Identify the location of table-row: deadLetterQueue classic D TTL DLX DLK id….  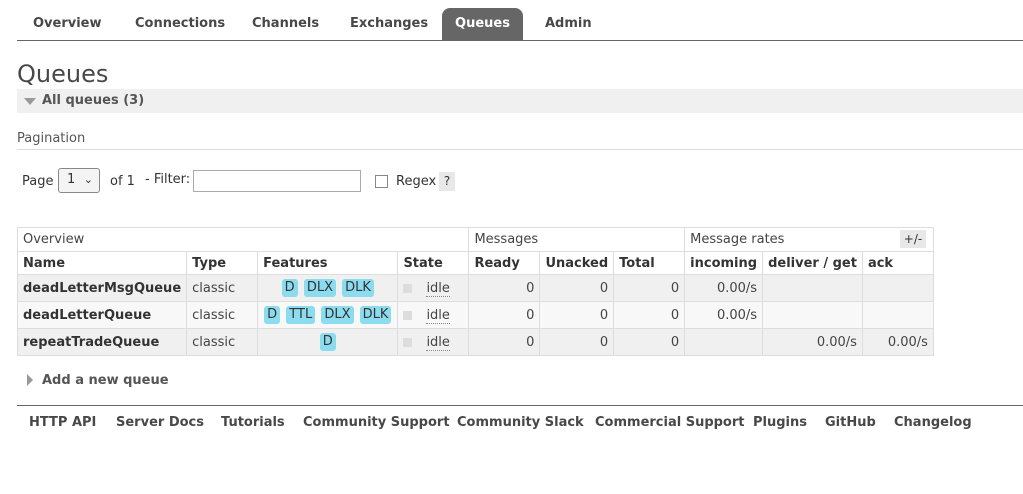
(475, 315).